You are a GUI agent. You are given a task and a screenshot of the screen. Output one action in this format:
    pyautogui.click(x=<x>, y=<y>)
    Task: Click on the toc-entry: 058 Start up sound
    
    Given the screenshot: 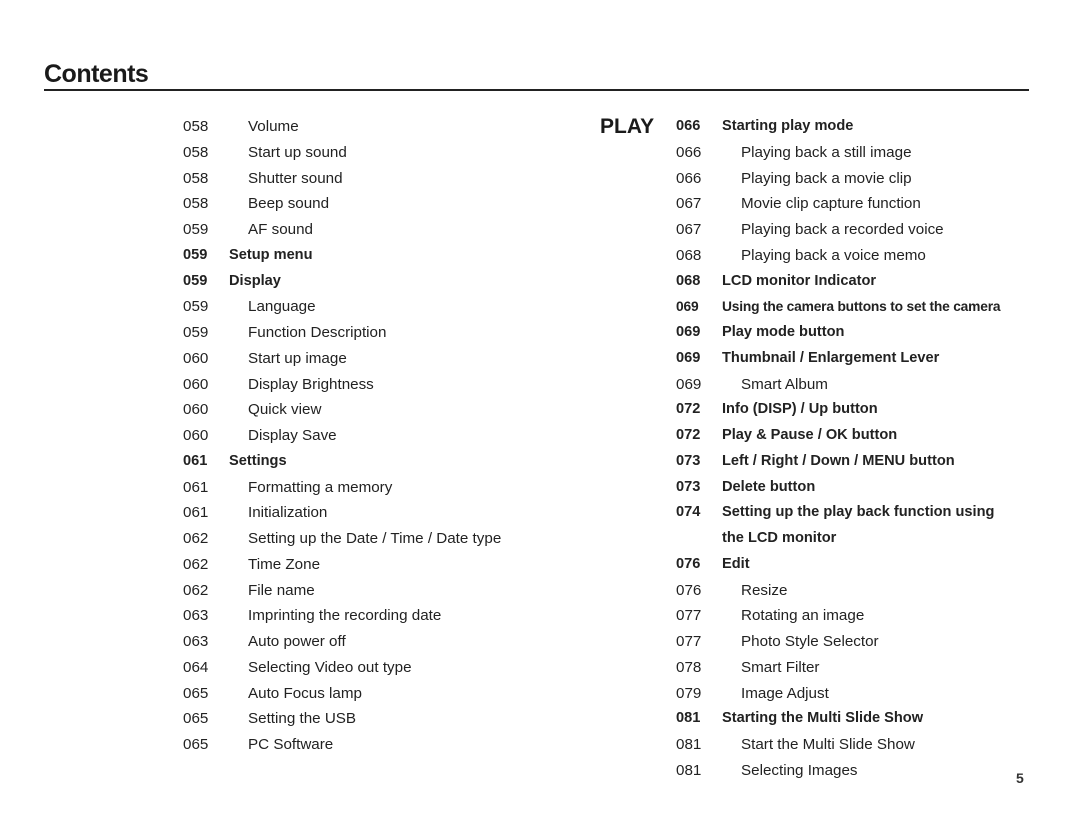 What is the action you would take?
    pyautogui.click(x=342, y=153)
    